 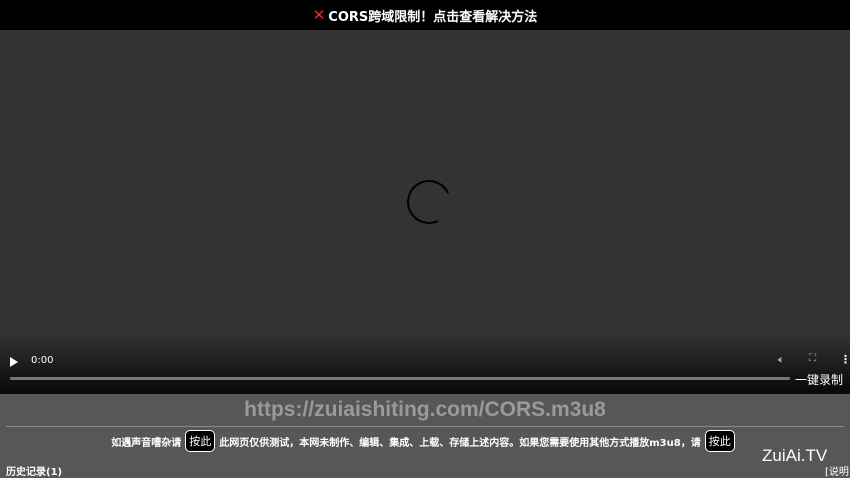 What do you see at coordinates (34, 470) in the screenshot?
I see `history-link: 历史记录(1)` at bounding box center [34, 470].